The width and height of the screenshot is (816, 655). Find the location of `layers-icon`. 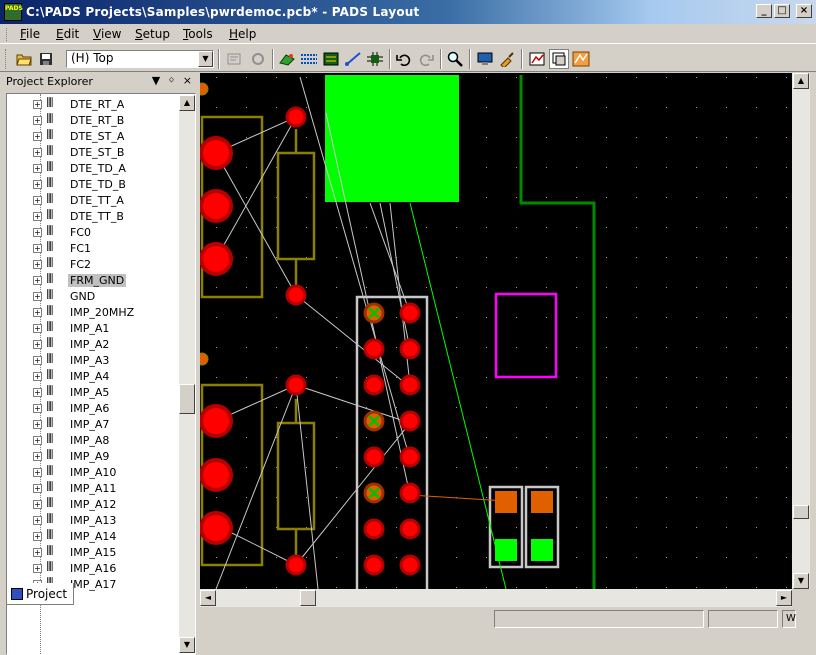

layers-icon is located at coordinates (559, 59).